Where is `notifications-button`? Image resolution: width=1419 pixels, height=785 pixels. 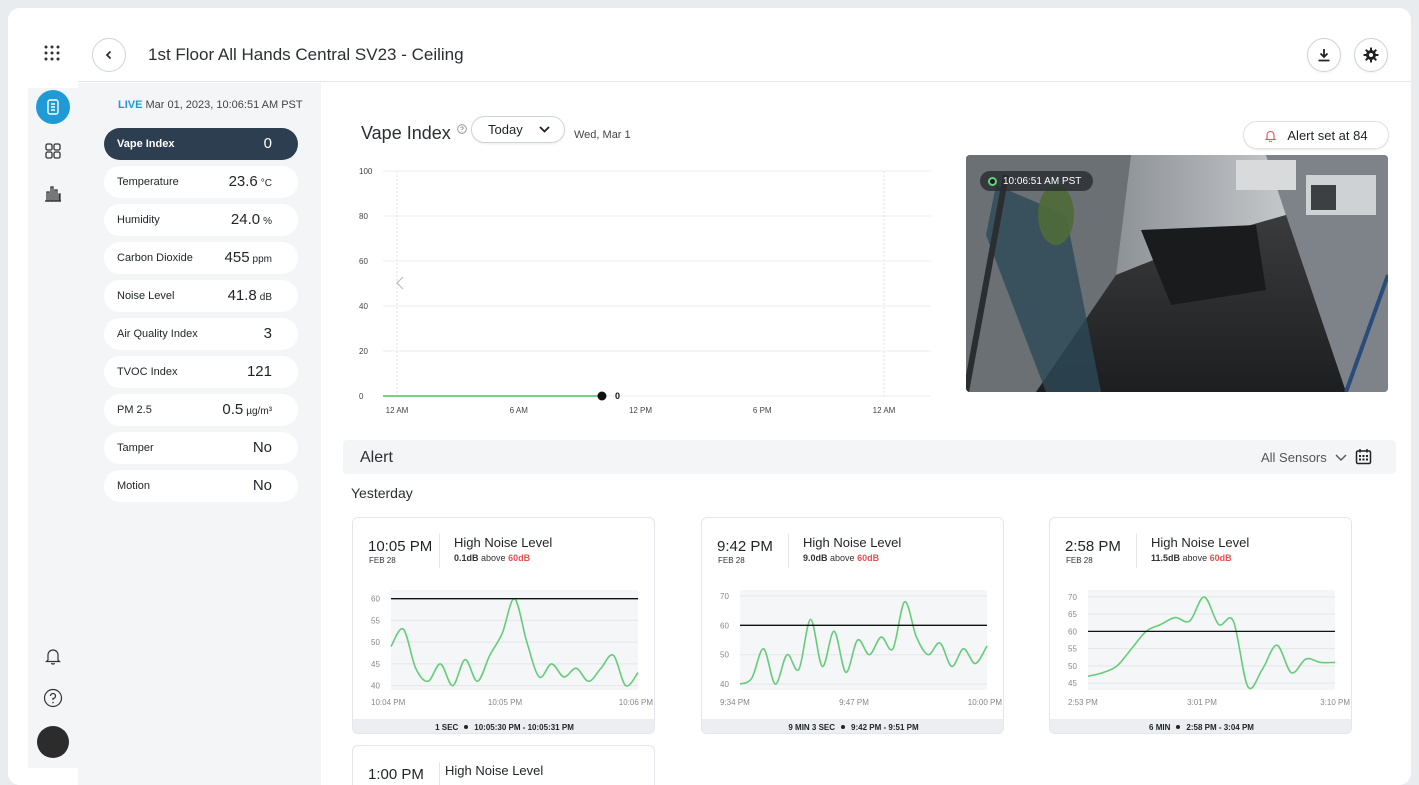 notifications-button is located at coordinates (53, 656).